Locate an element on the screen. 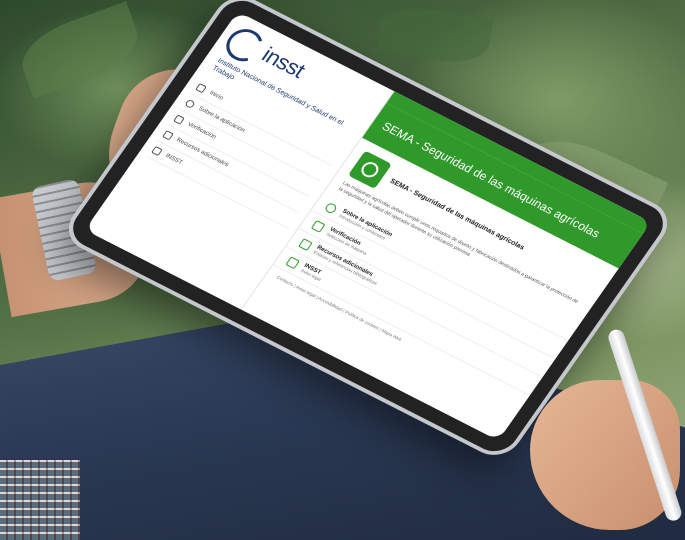  sidebar-item-label: INSST is located at coordinates (174, 160).